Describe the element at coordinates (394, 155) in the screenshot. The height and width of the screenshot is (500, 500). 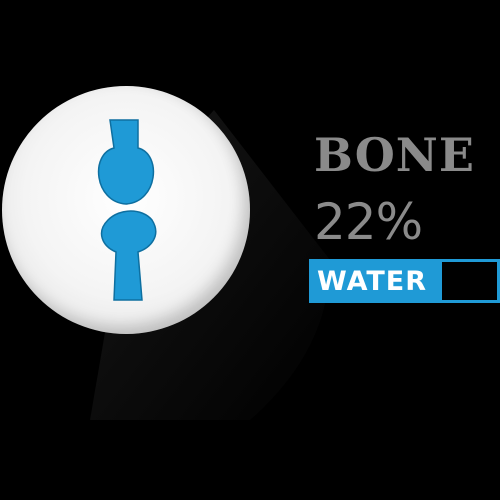
I see `bone-title: BONE` at that location.